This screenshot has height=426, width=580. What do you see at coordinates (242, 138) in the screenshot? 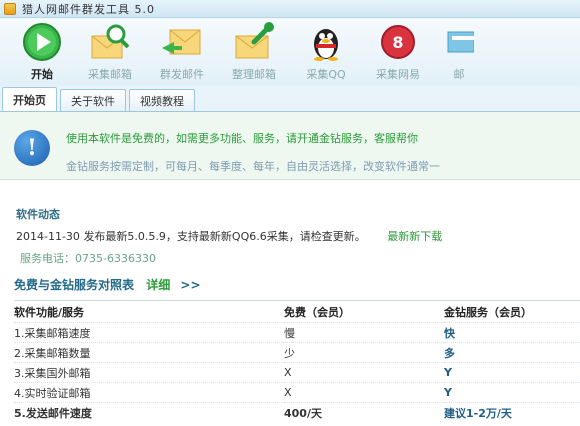
I see `notice-main-text: 使用本软件是免费的，如需更多功能、服务，请开通金钻服务，客服帮你` at bounding box center [242, 138].